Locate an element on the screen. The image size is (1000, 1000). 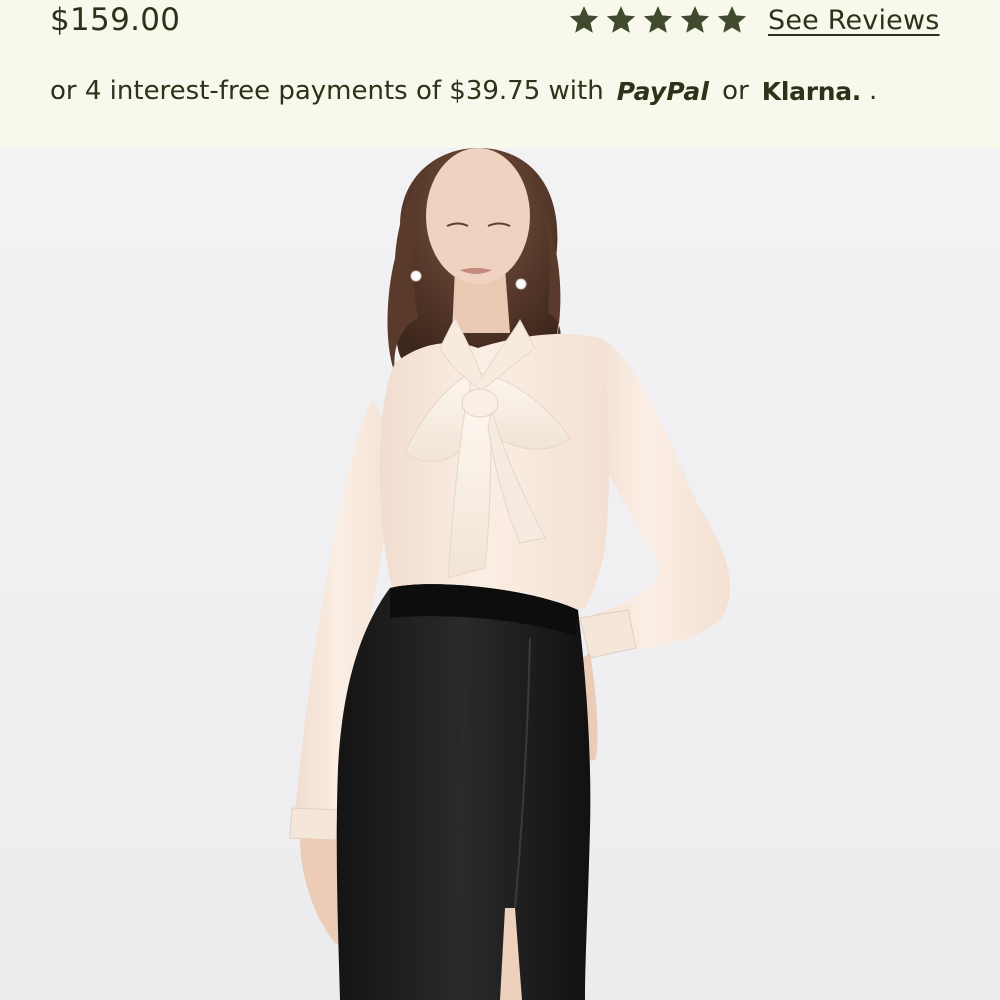
klarna-logo: Klarna. is located at coordinates (812, 91).